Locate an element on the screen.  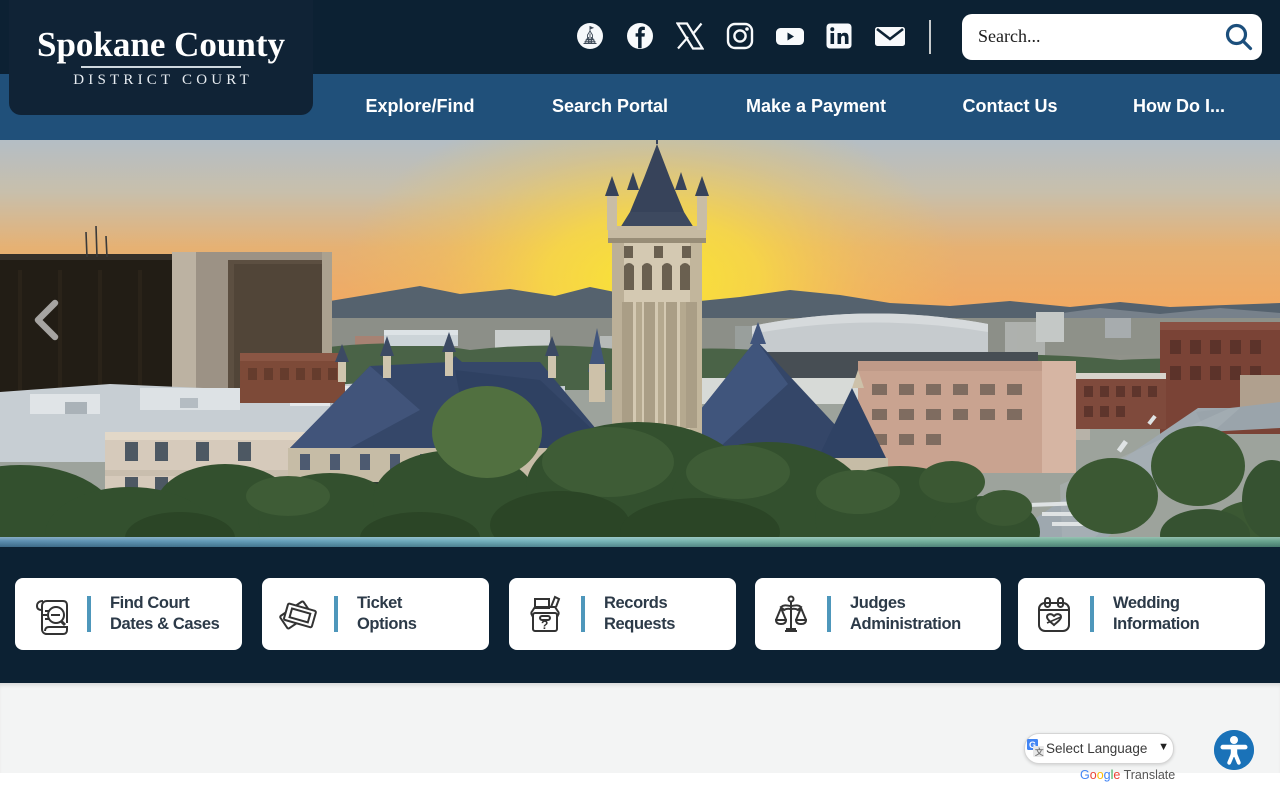
svg-text: 文 is located at coordinates (1039, 752).